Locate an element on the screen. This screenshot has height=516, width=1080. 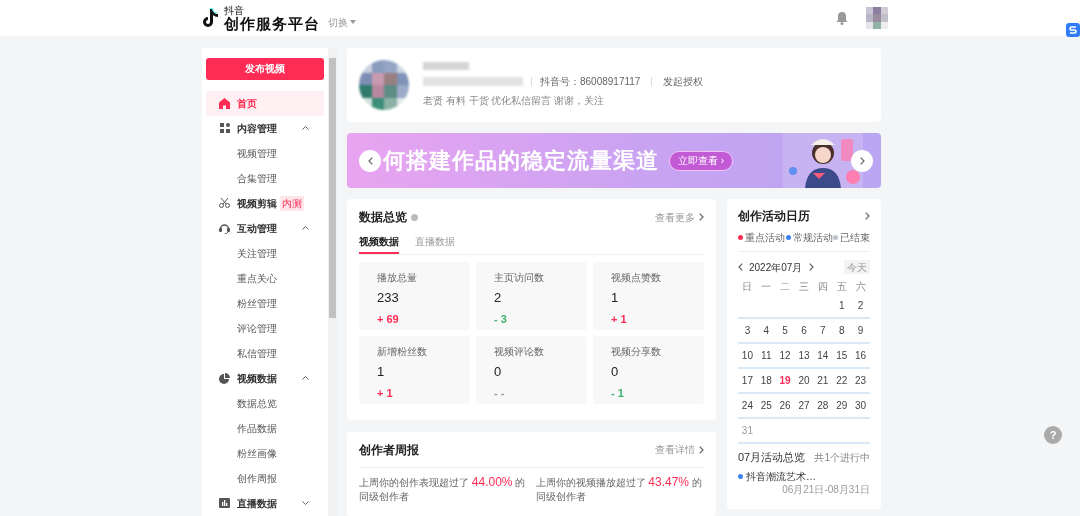
calendar-day: 26 is located at coordinates (785, 405).